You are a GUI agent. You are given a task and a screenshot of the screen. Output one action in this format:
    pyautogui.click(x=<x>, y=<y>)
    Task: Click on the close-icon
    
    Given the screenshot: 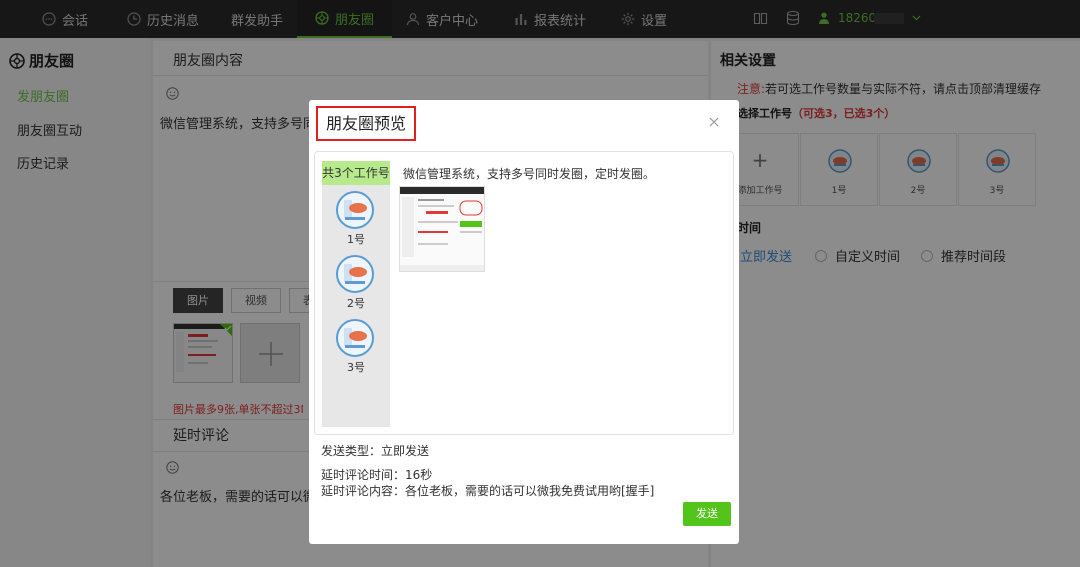 What is the action you would take?
    pyautogui.click(x=714, y=122)
    